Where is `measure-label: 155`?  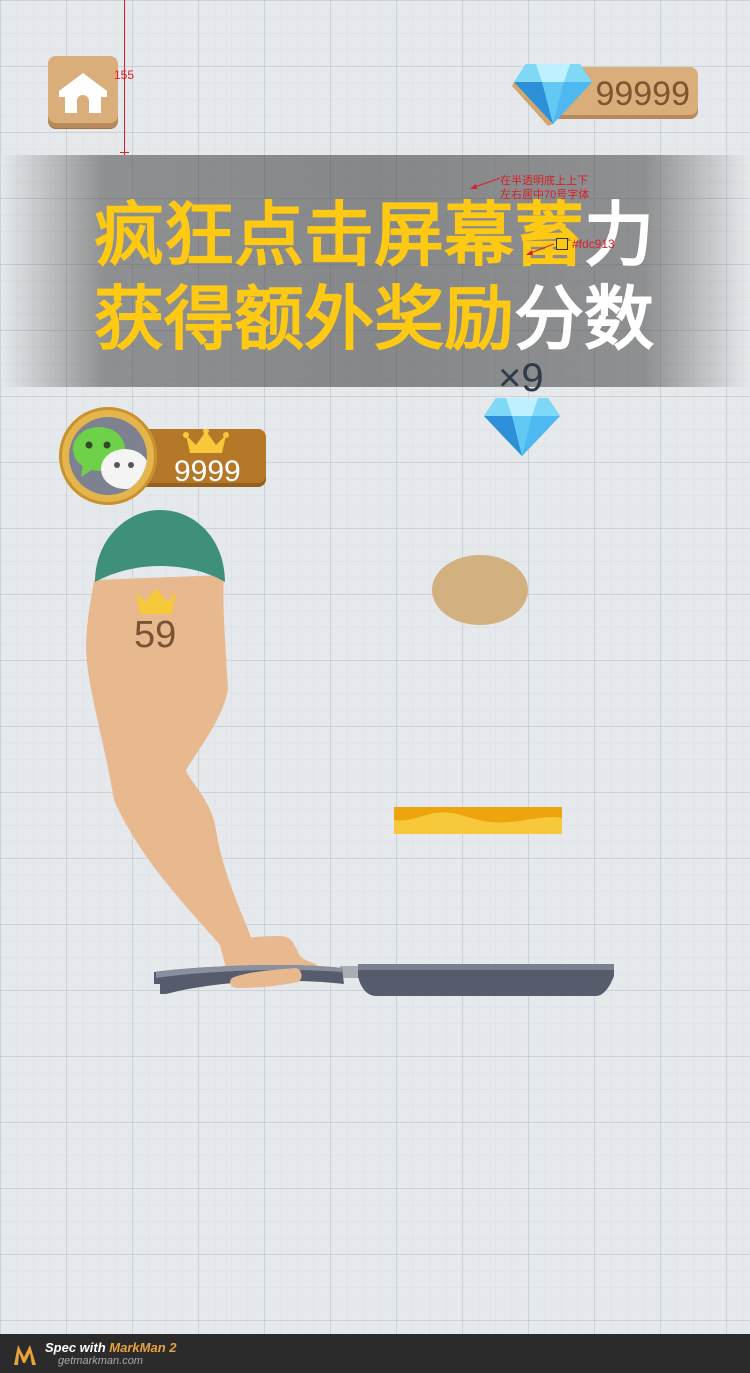
measure-label: 155 is located at coordinates (124, 75).